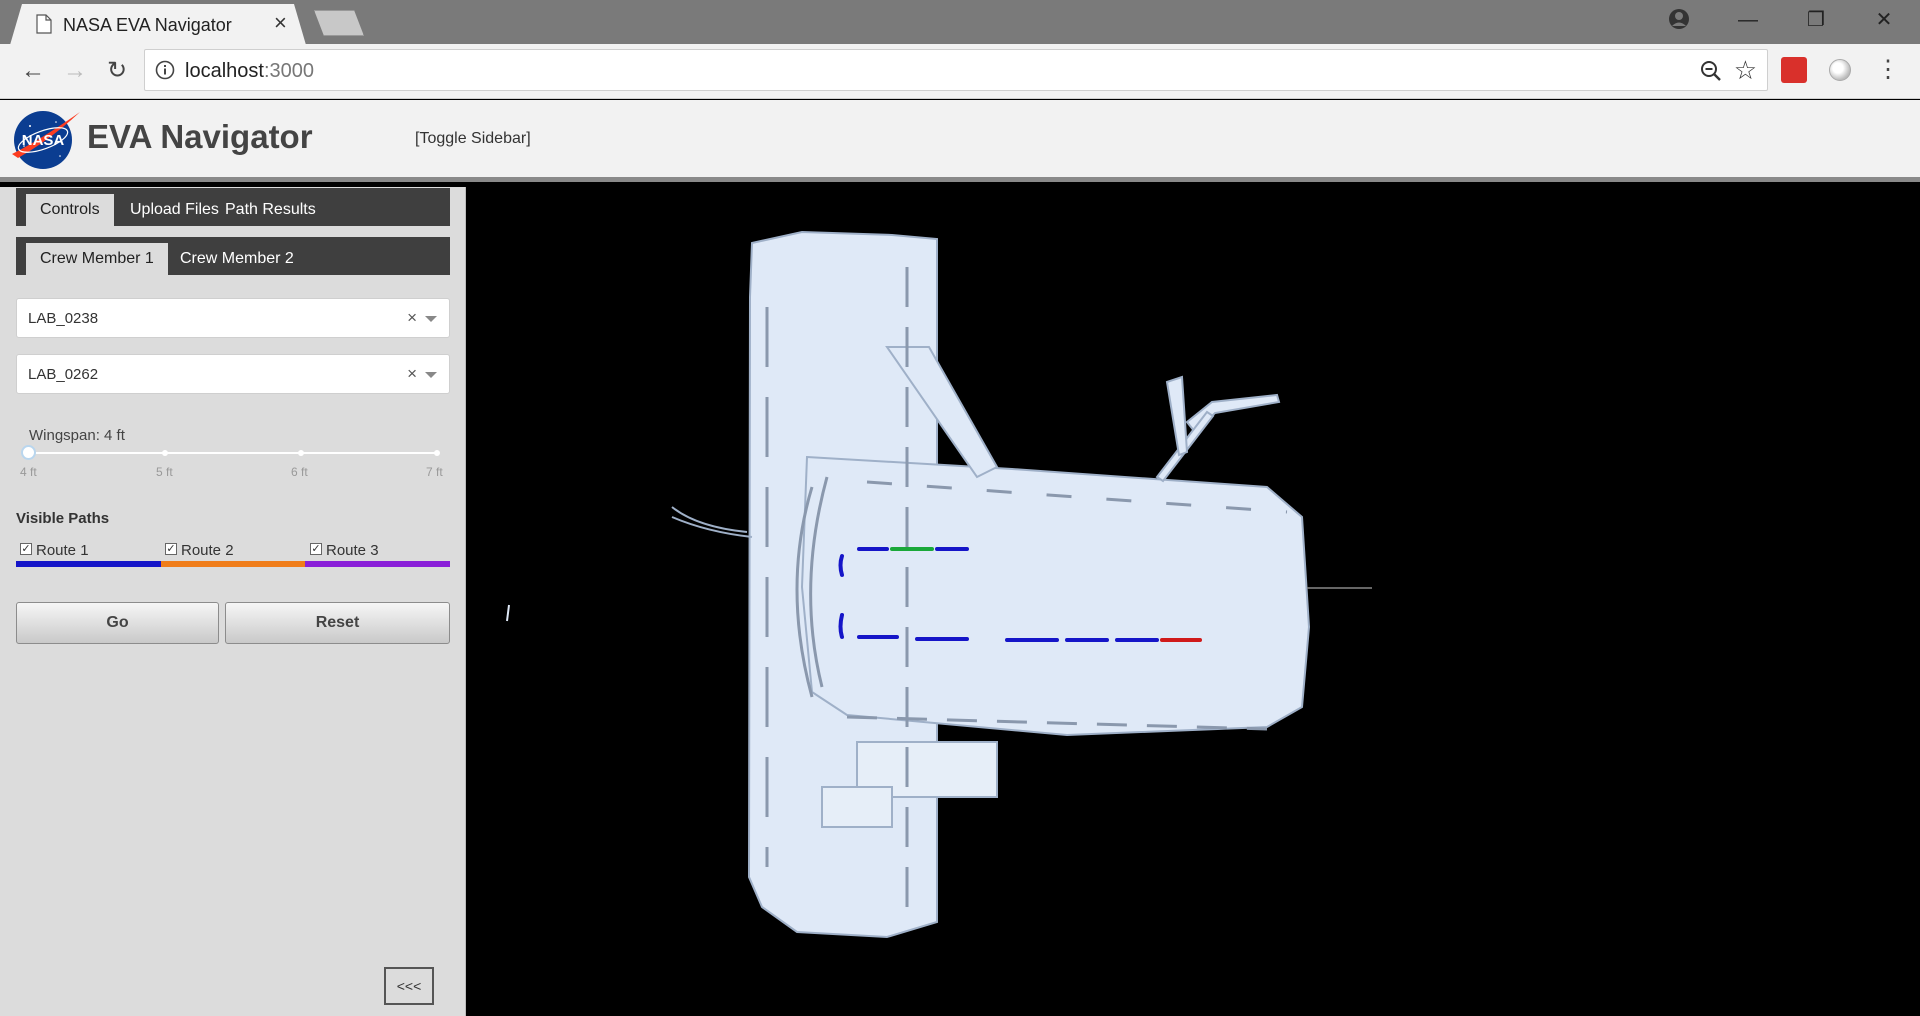  Describe the element at coordinates (171, 549) in the screenshot. I see `route-2-checkbox: ✓` at that location.